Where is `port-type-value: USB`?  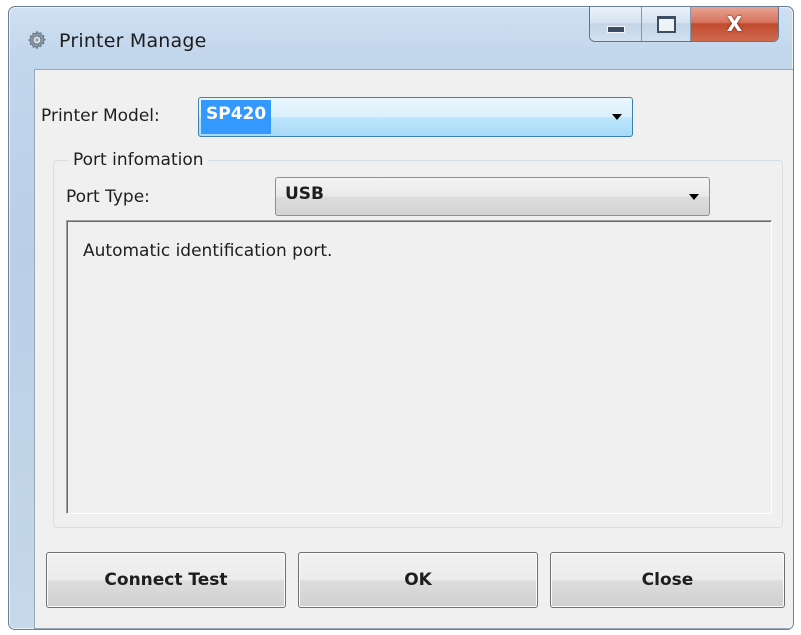
port-type-value: USB is located at coordinates (305, 194).